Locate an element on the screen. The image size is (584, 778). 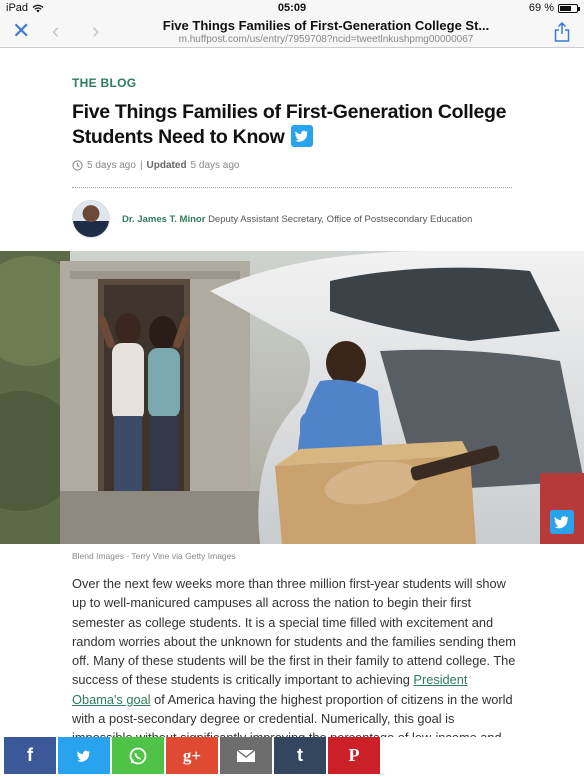
updated-time: 5 days ago is located at coordinates (215, 165).